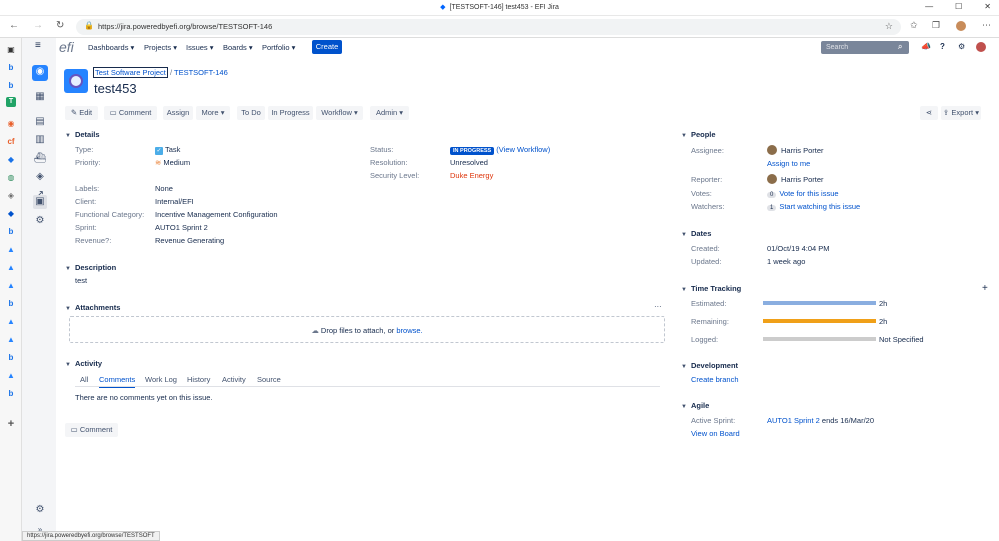 Image resolution: width=999 pixels, height=541 pixels. What do you see at coordinates (83, 363) in the screenshot?
I see `activity-heading: ▼ Activity` at bounding box center [83, 363].